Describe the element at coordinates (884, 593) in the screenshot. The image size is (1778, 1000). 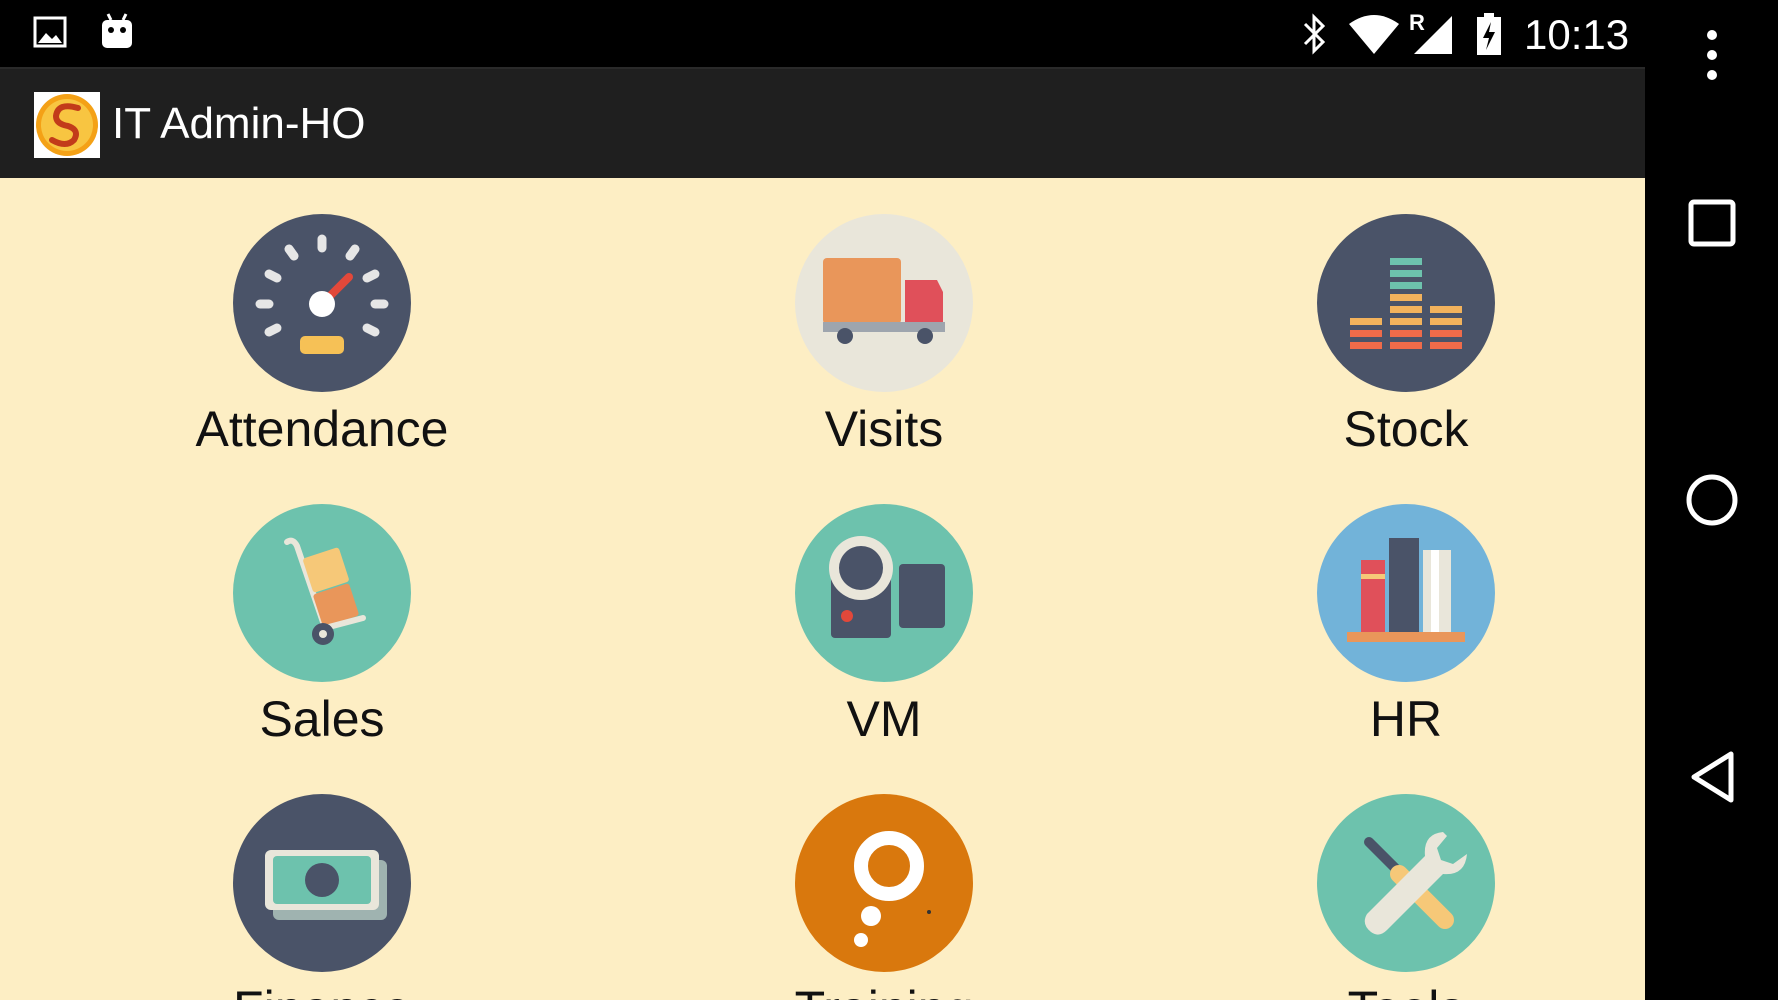
I see `video-camera-icon` at that location.